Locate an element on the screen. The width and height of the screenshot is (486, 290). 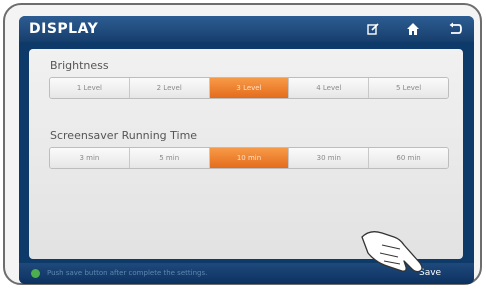
screensaver-selector: 3 min 5 min 10 min 30 min 60 min is located at coordinates (249, 158).